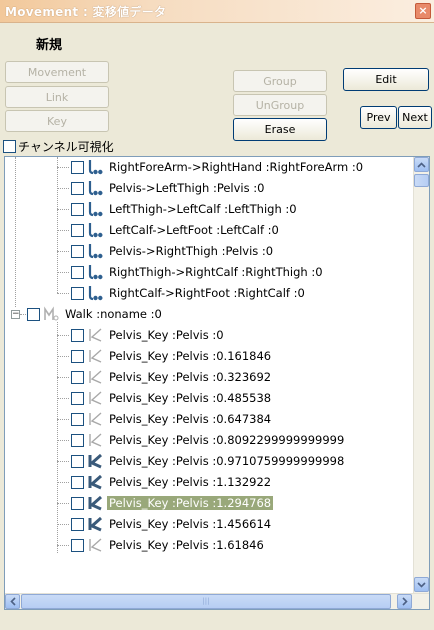 Image resolution: width=434 pixels, height=630 pixels. I want to click on link-item: RightForeArm->RightHand :RightForeArm :0, so click(217, 167).